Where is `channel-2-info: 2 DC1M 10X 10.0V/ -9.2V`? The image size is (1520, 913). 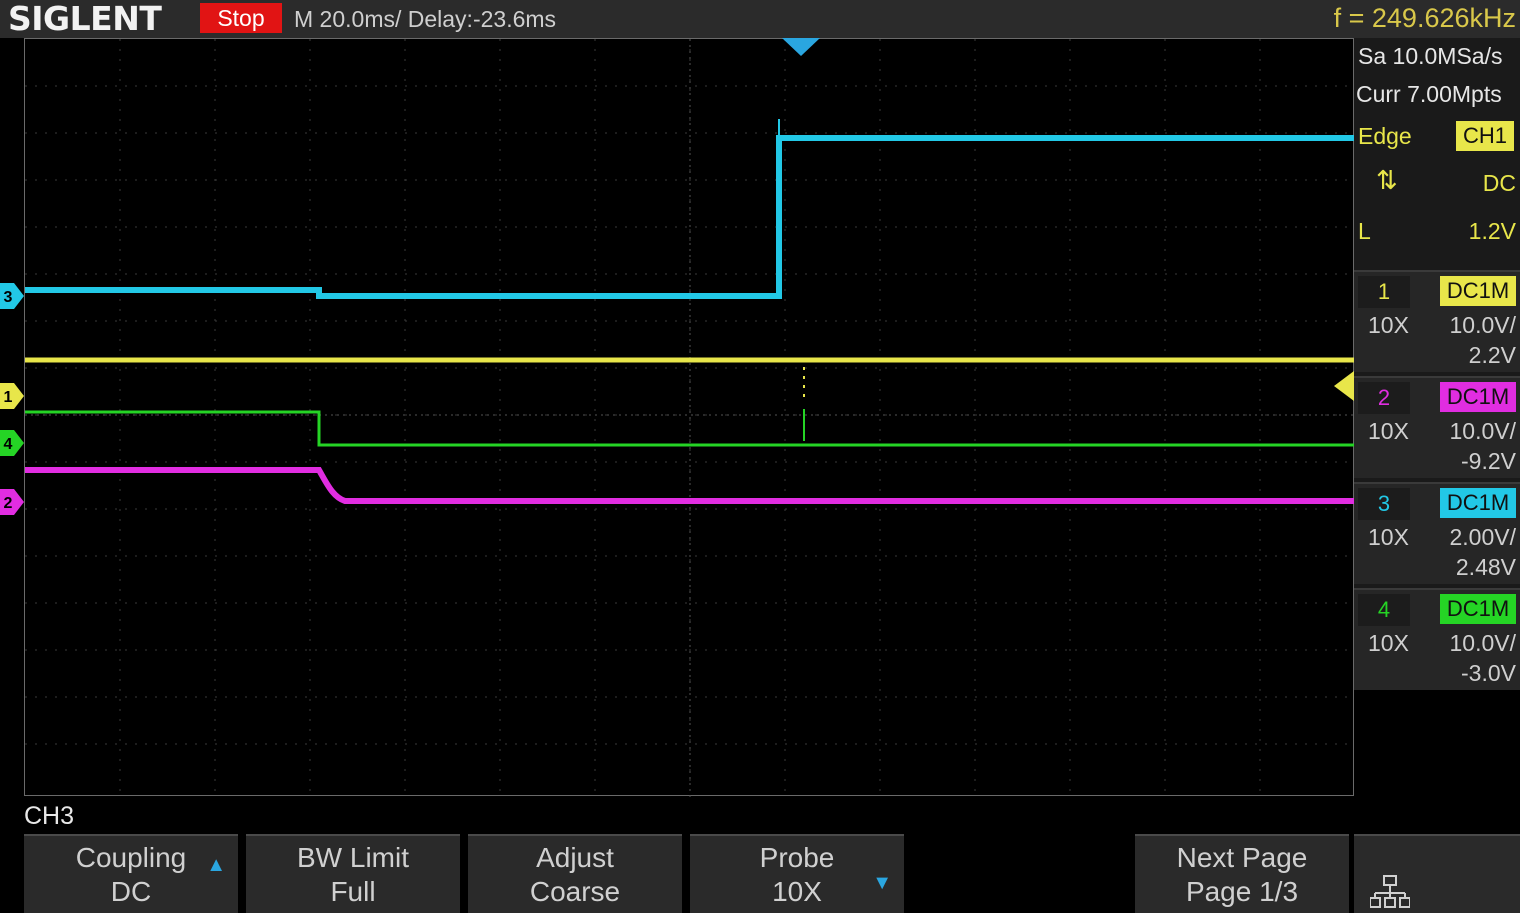 channel-2-info: 2 DC1M 10X 10.0V/ -9.2V is located at coordinates (1437, 427).